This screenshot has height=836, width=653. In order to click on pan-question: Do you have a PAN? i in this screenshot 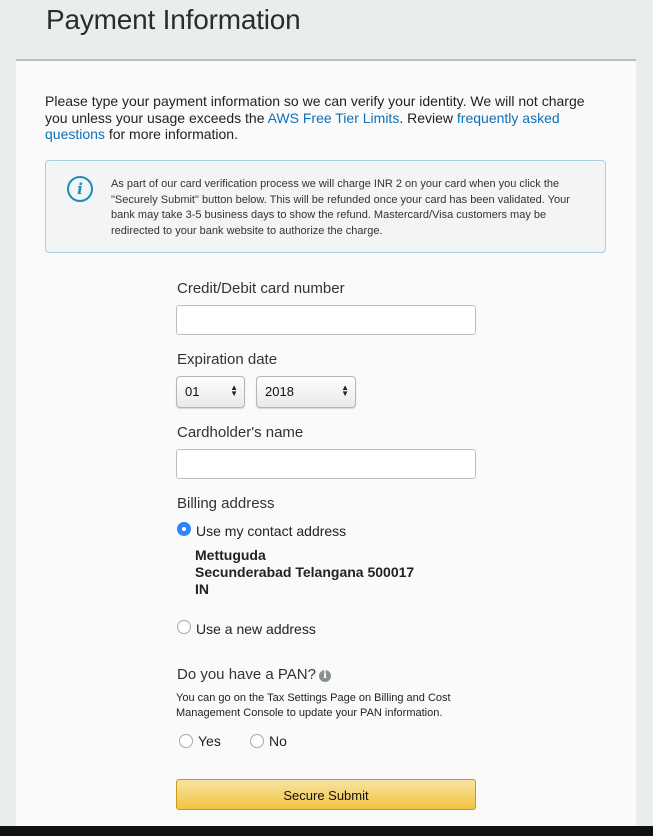, I will do `click(254, 674)`.